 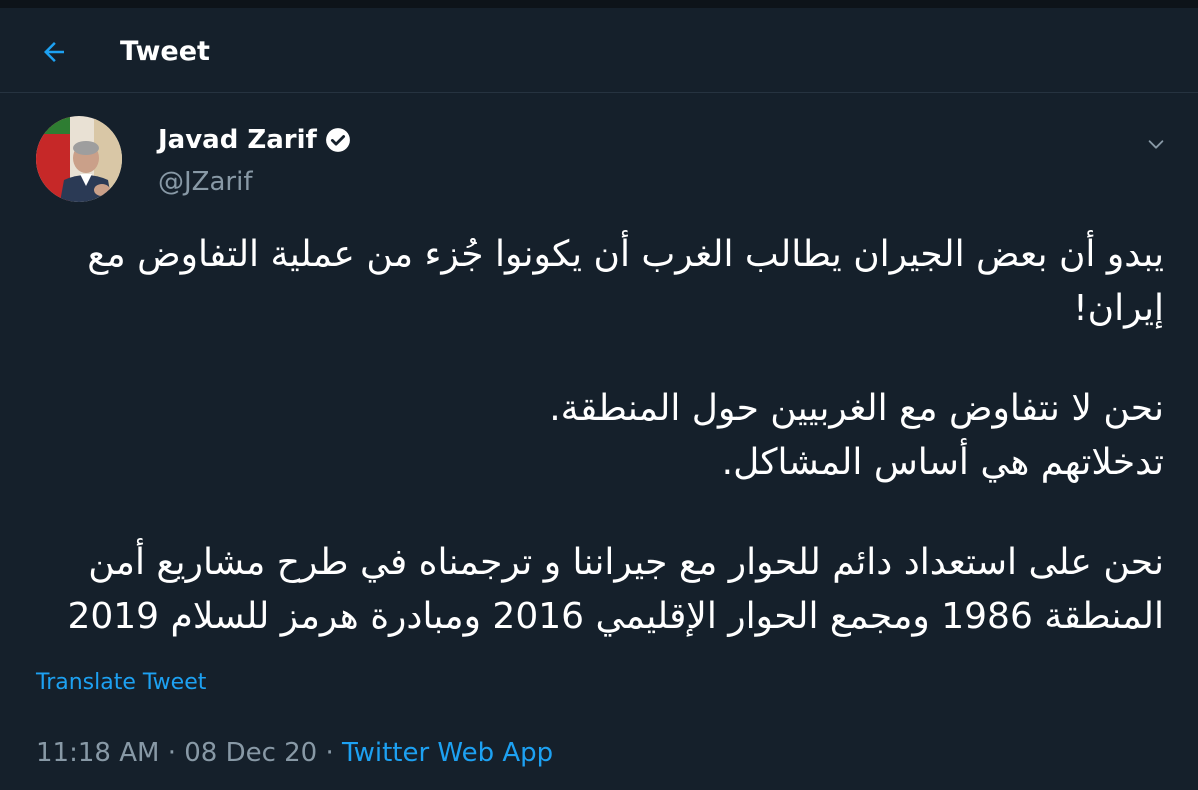 I want to click on tweet-source-link: Twitter Web App, so click(x=447, y=753).